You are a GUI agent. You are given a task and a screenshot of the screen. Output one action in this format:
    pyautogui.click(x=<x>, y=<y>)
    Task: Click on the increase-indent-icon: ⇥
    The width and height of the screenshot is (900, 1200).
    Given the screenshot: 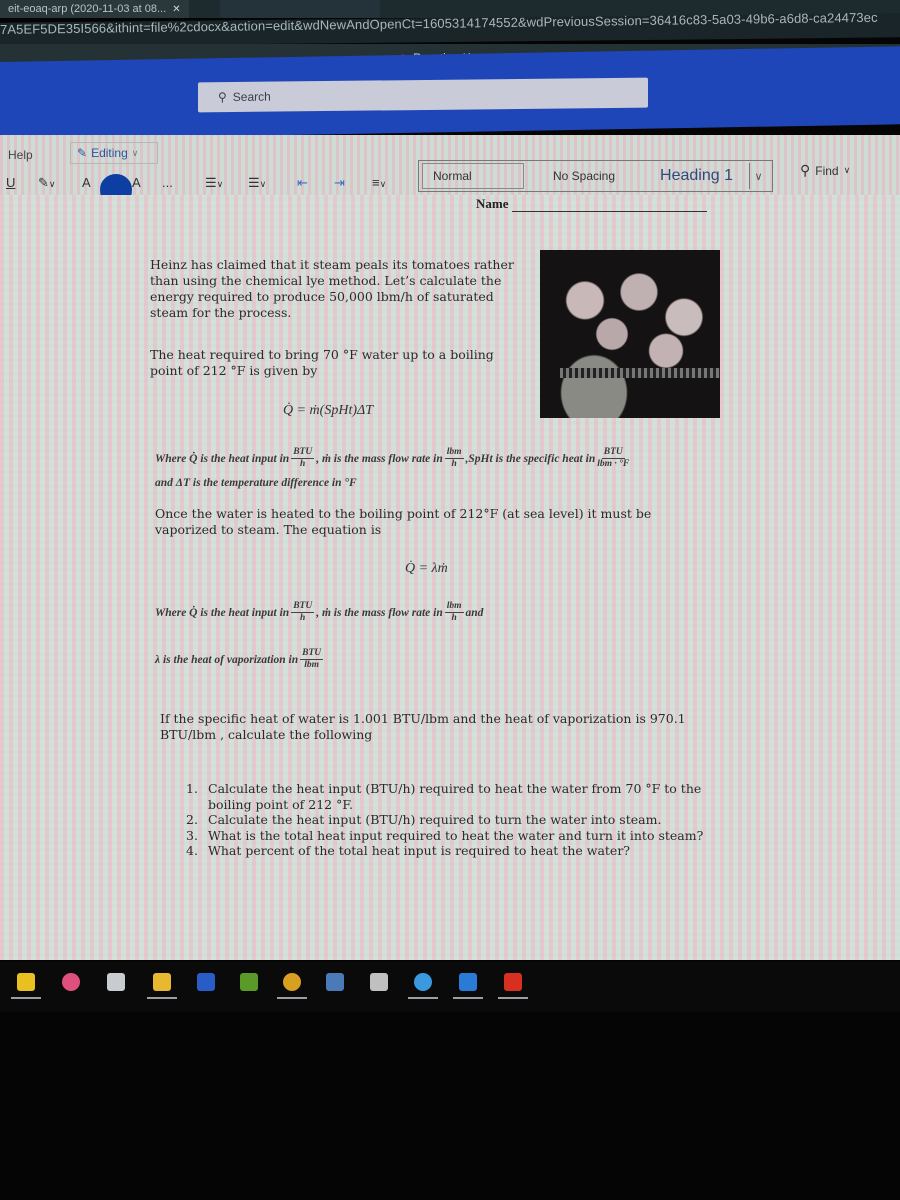 What is the action you would take?
    pyautogui.click(x=339, y=182)
    